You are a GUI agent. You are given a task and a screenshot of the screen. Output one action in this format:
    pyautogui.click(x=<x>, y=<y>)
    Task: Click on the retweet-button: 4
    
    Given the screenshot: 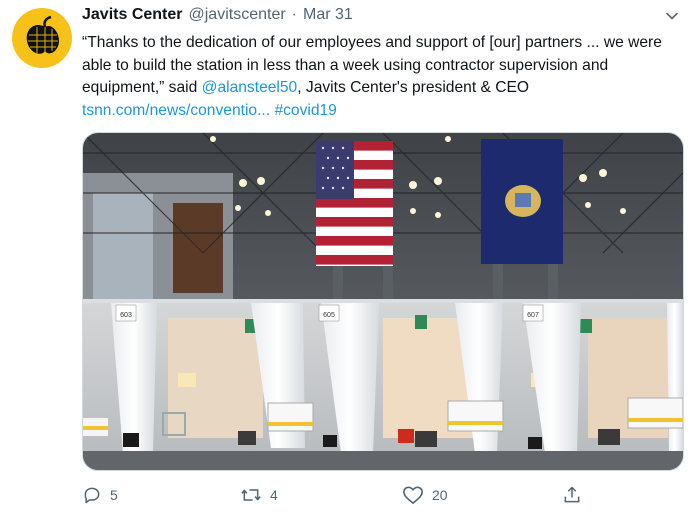 What is the action you would take?
    pyautogui.click(x=259, y=495)
    